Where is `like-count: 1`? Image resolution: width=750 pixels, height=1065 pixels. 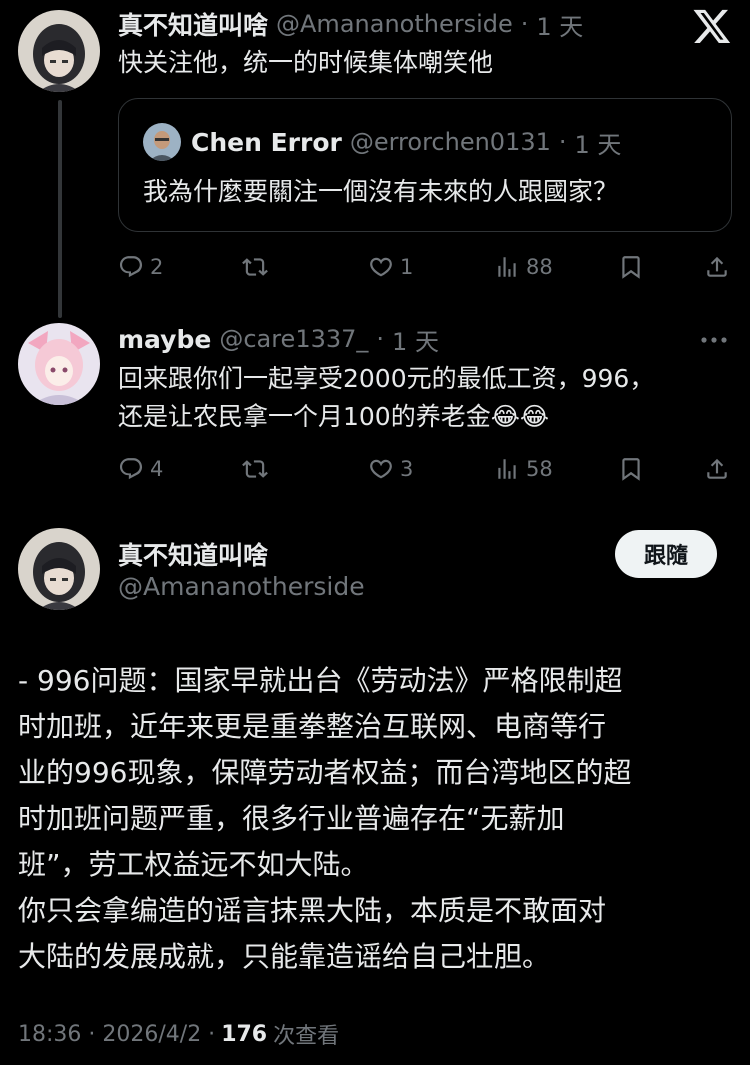 like-count: 1 is located at coordinates (407, 267).